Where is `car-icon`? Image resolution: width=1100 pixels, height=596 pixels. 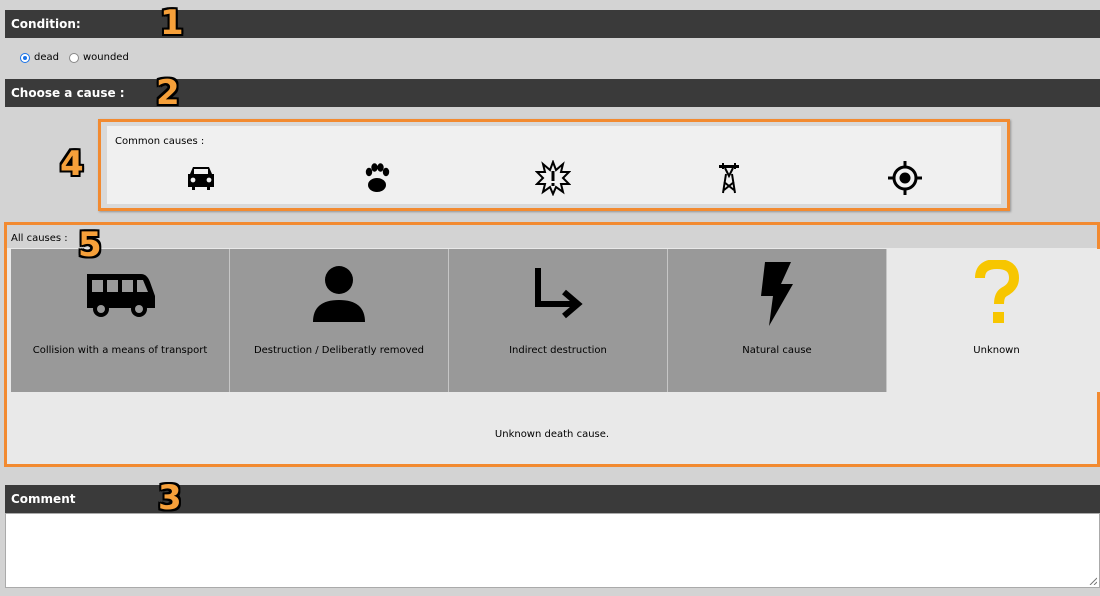 car-icon is located at coordinates (203, 180).